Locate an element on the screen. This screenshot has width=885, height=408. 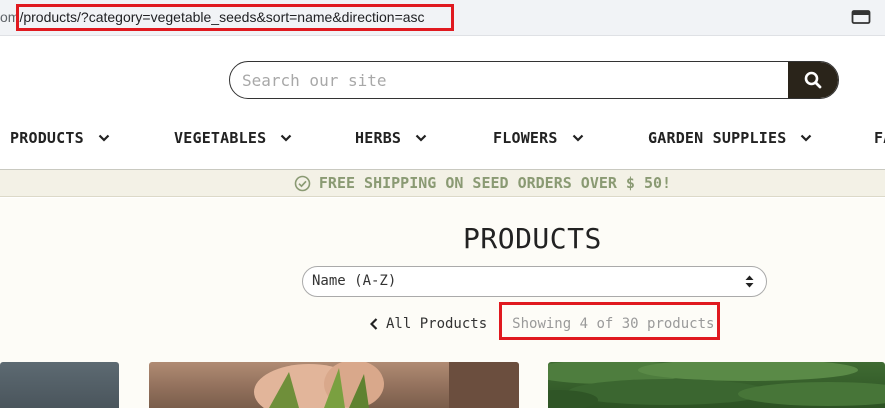
chevron-left-icon is located at coordinates (374, 324).